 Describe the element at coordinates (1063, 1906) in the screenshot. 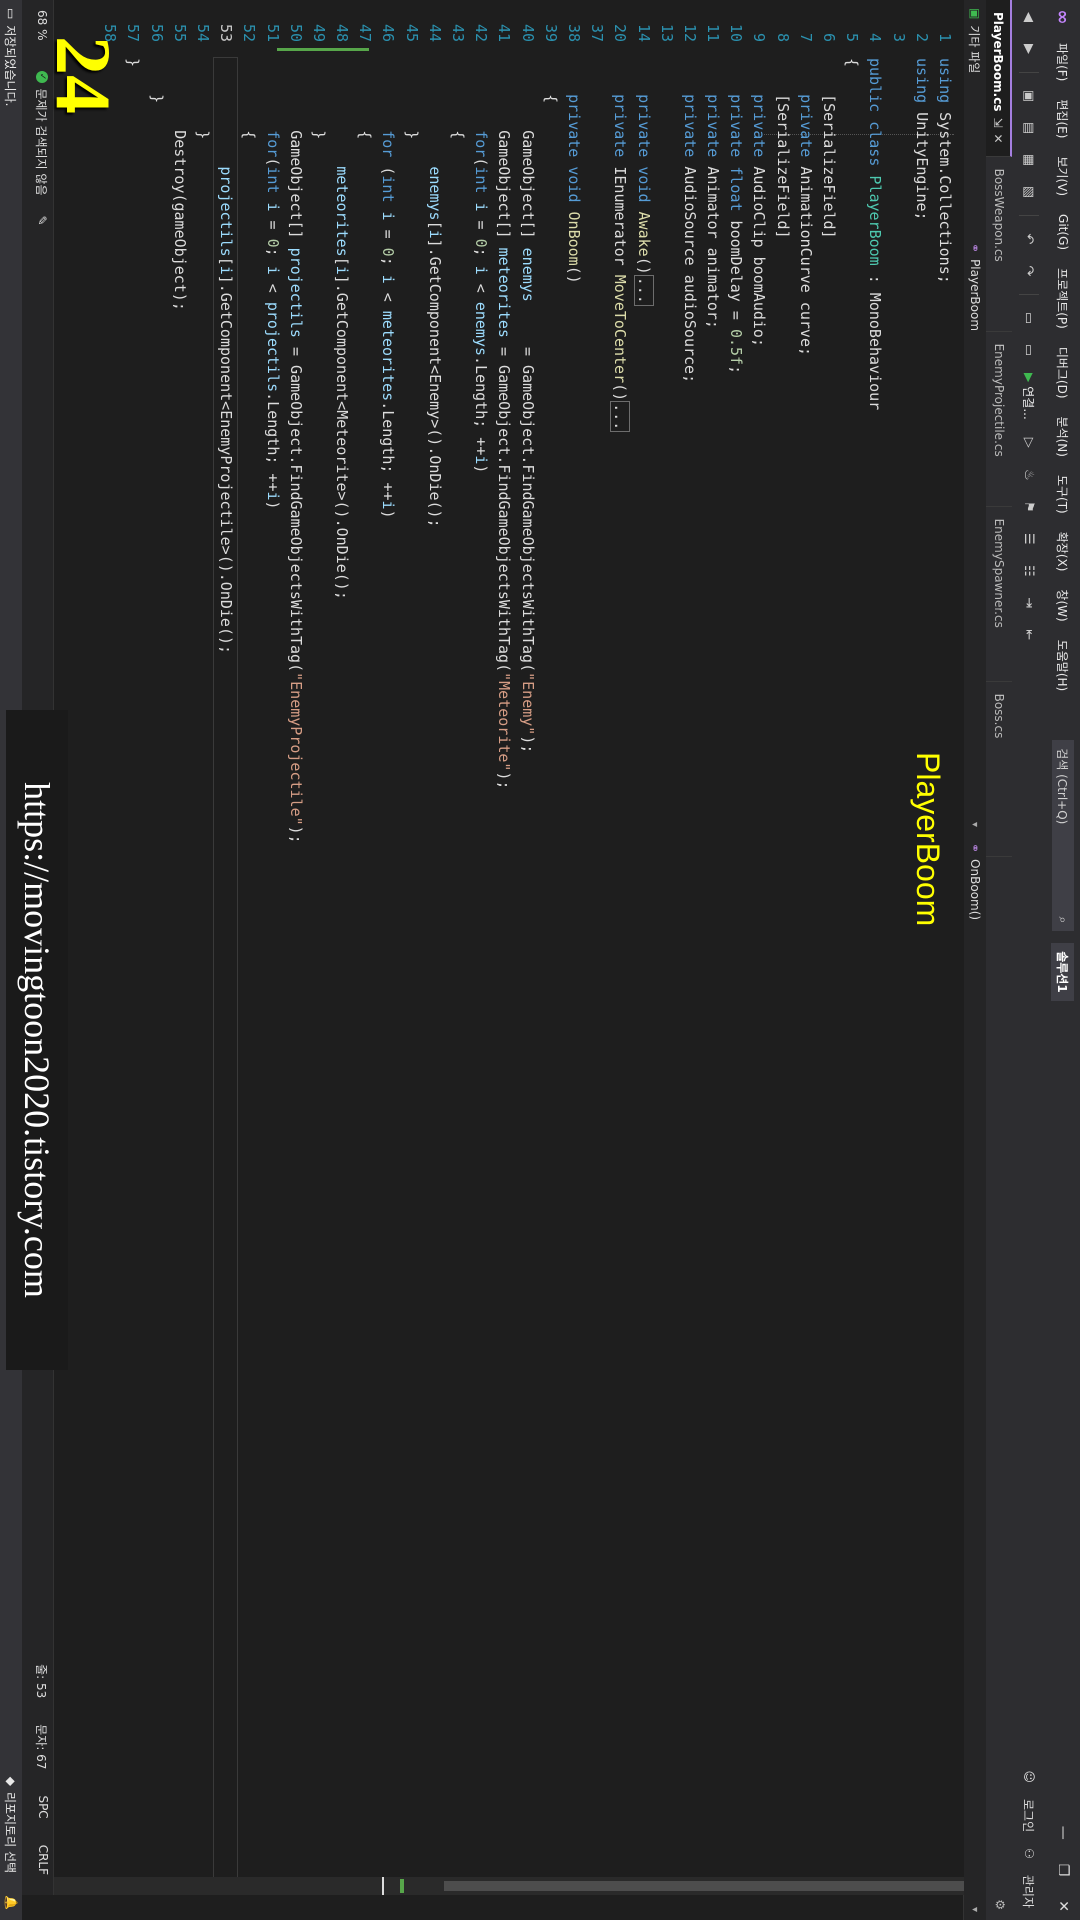

I see `close-button: ✕` at that location.